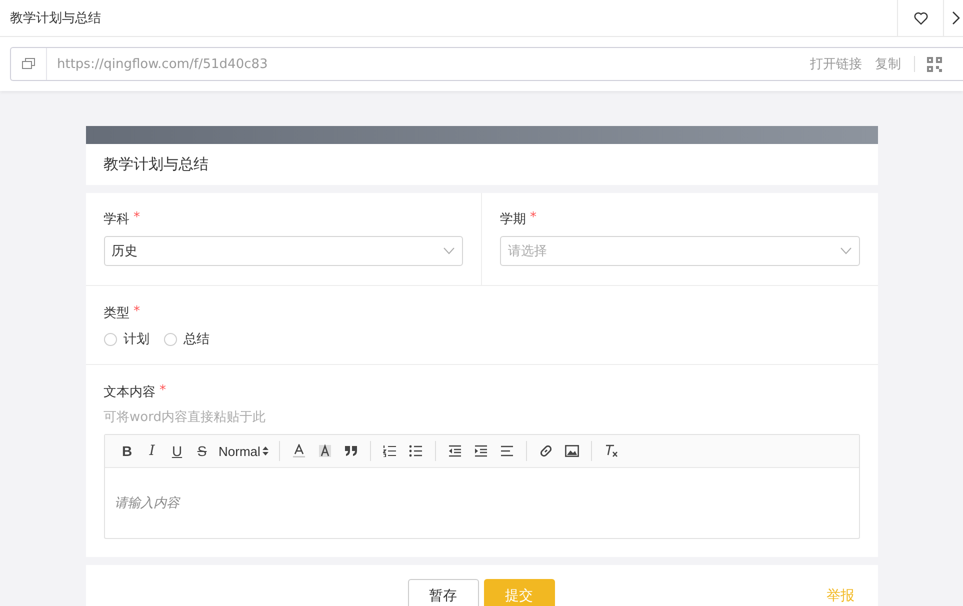  I want to click on copy-icon, so click(28, 64).